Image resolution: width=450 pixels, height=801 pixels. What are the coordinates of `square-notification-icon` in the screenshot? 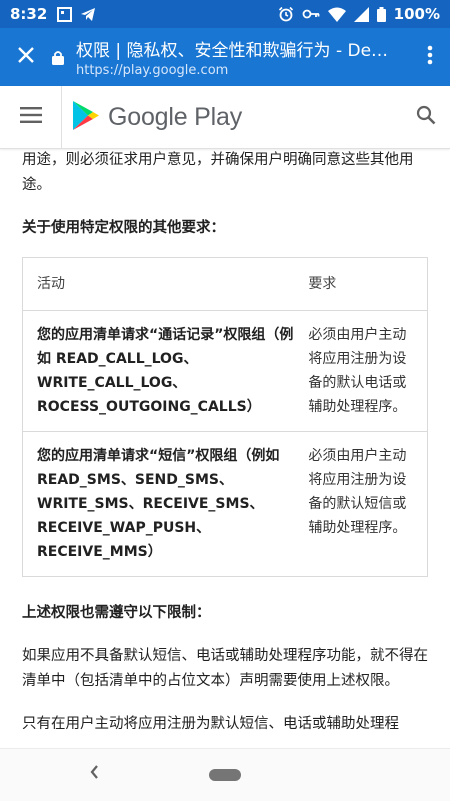 It's located at (65, 14).